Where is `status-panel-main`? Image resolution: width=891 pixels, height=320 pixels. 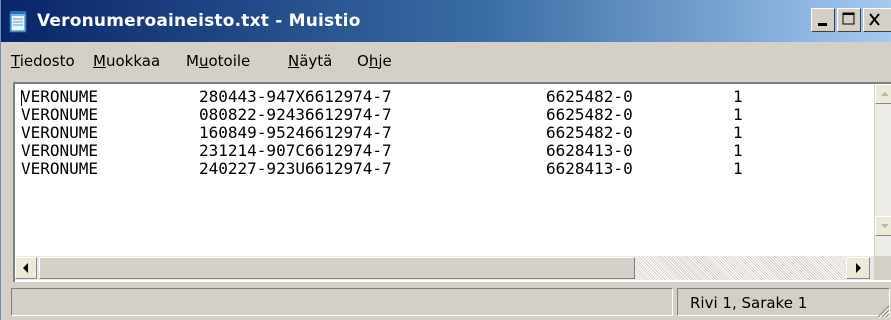
status-panel-main is located at coordinates (342, 302).